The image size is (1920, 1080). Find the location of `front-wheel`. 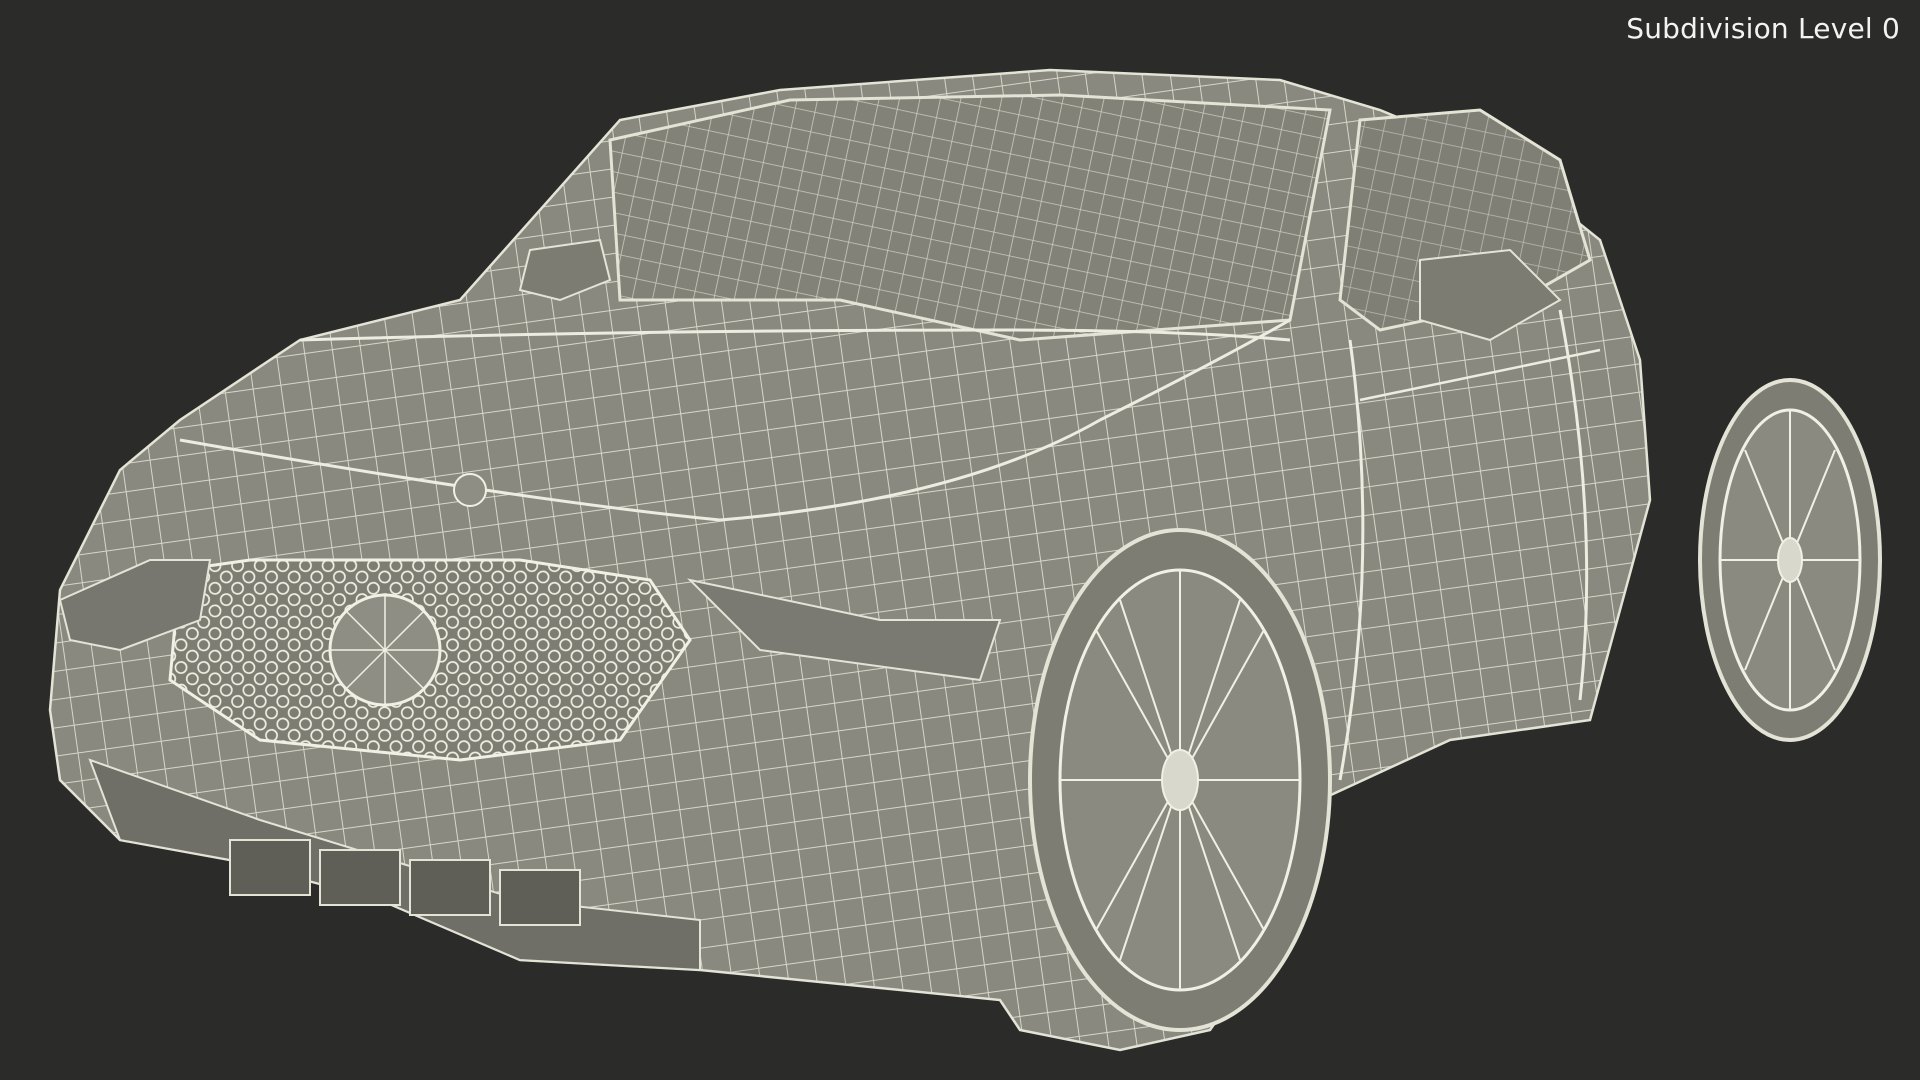

front-wheel is located at coordinates (1180, 780).